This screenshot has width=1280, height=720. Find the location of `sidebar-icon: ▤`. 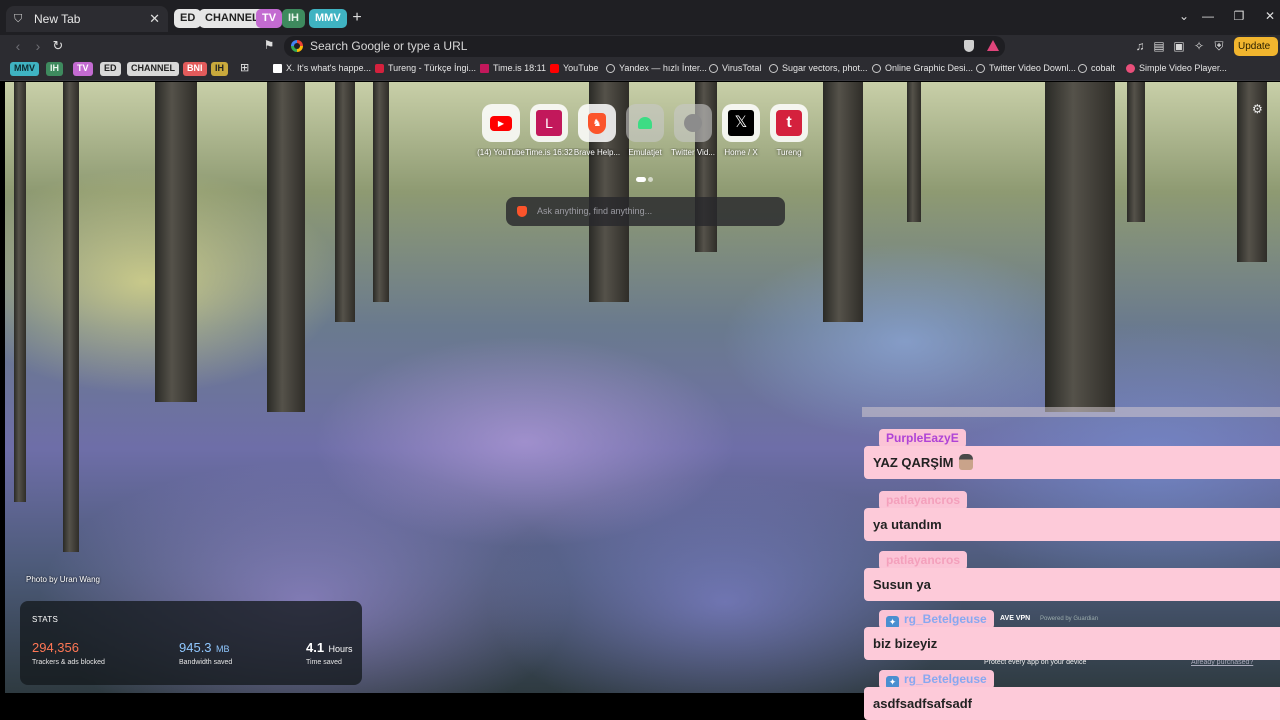

sidebar-icon: ▤ is located at coordinates (1159, 46).